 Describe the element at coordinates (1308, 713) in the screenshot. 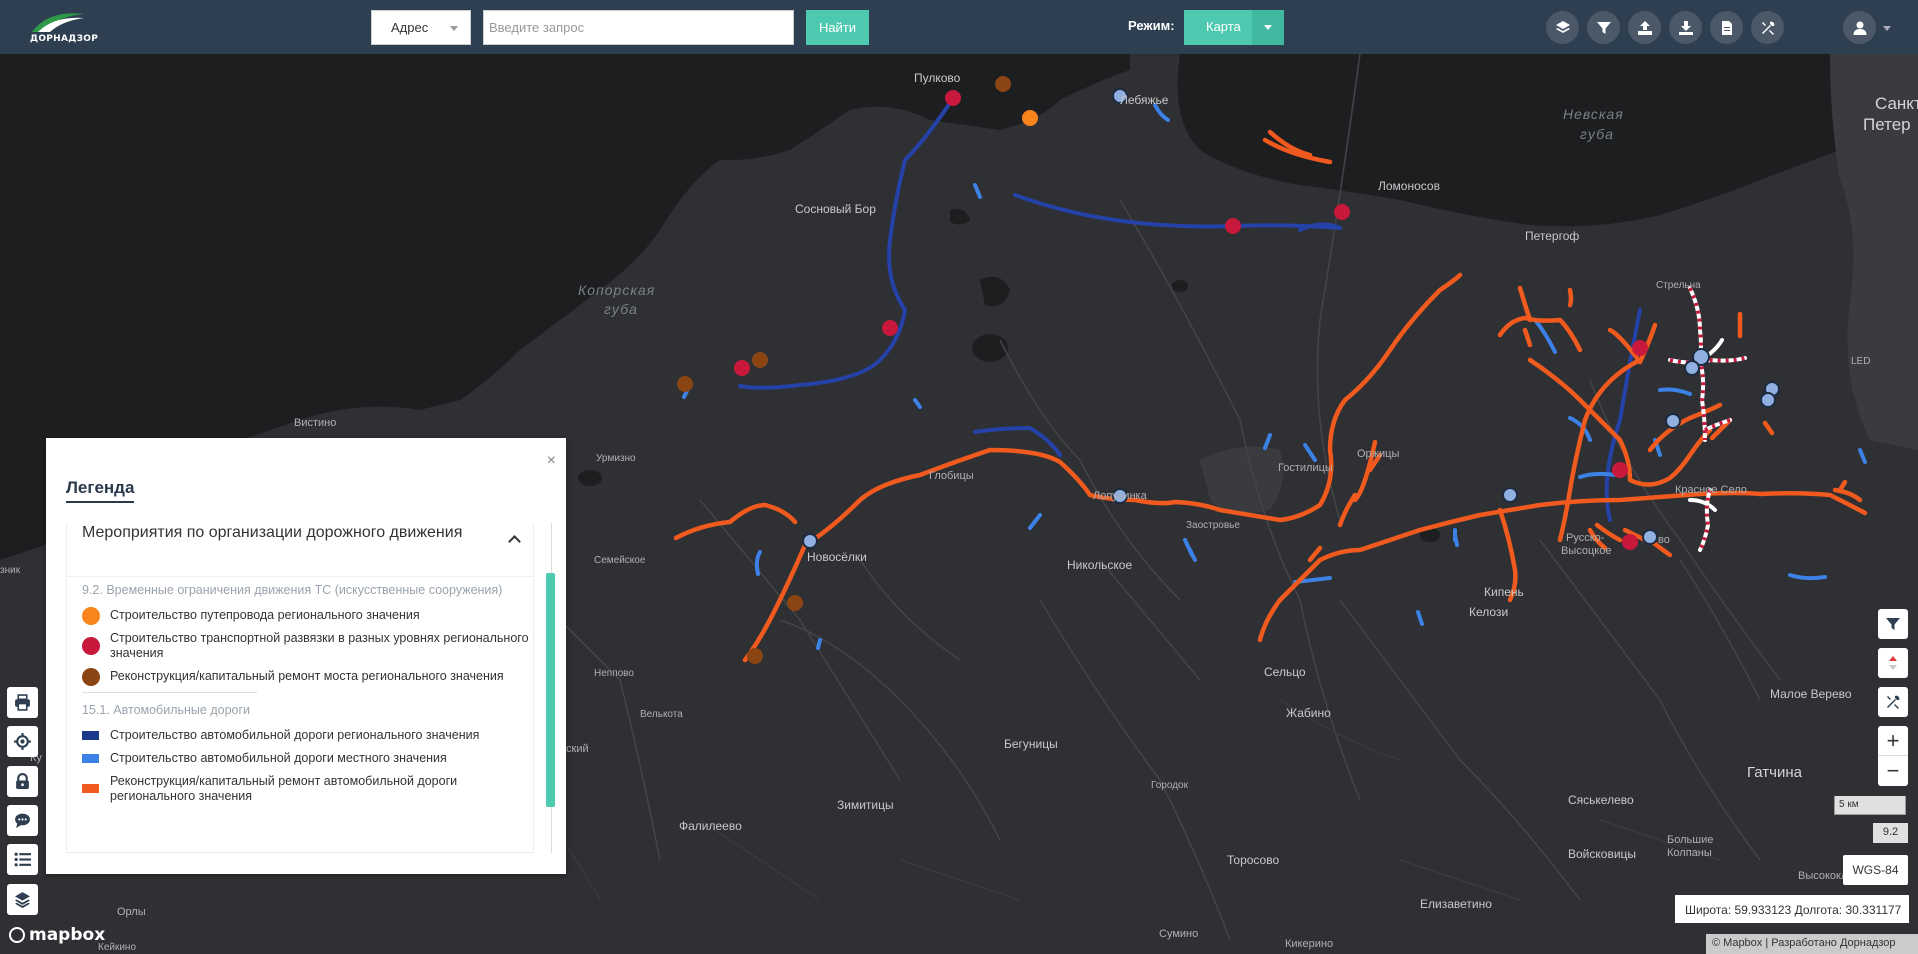

I see `map-label: Жабино` at that location.